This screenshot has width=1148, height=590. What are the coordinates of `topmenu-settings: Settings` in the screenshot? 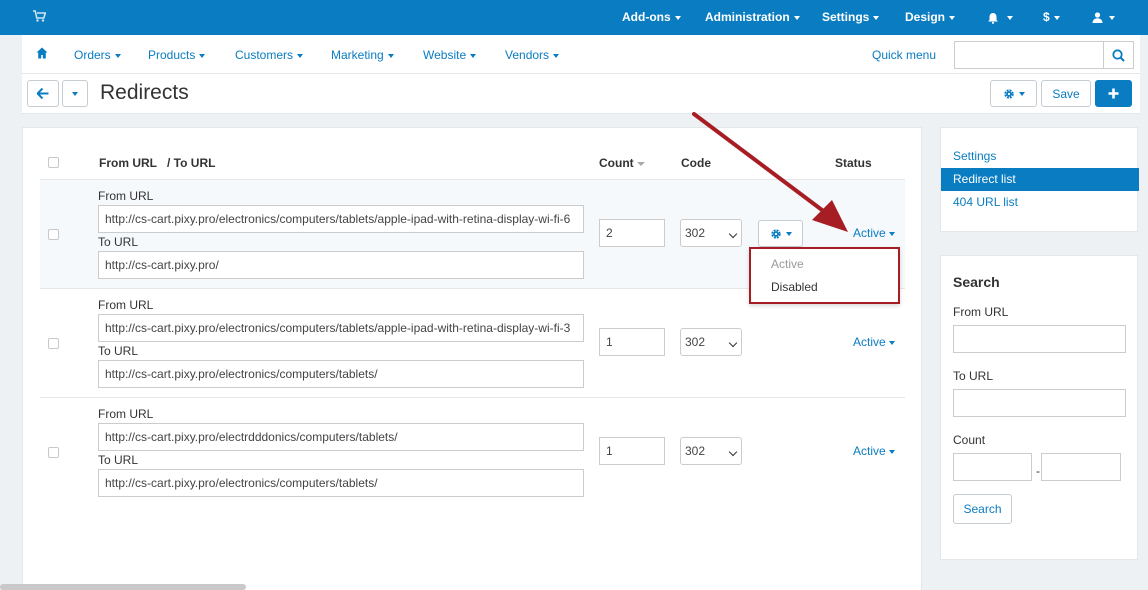 It's located at (851, 17).